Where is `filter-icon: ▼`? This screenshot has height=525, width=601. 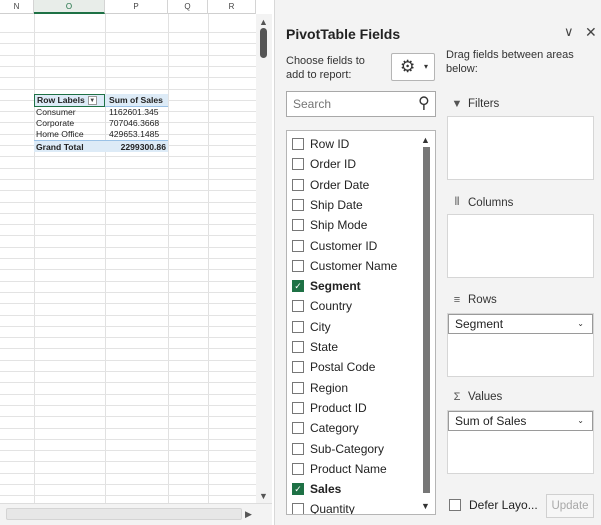
filter-icon: ▼ is located at coordinates (457, 104).